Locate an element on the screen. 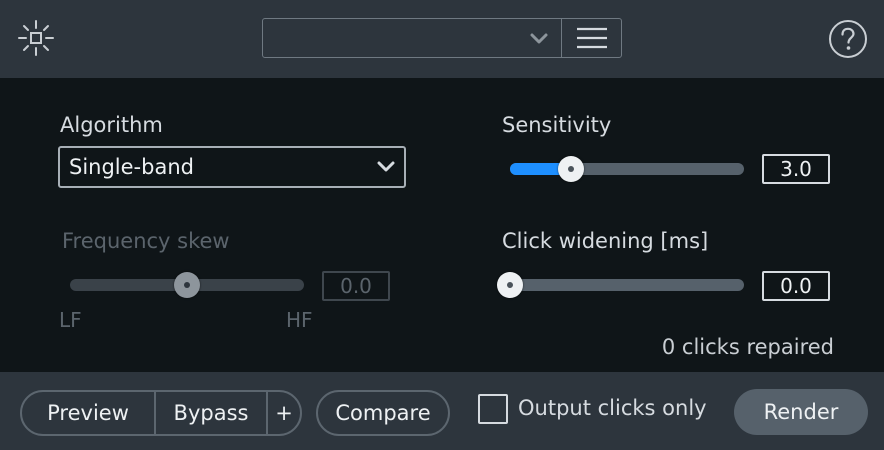 The height and width of the screenshot is (450, 884). click-widening-value-field: 0.0 is located at coordinates (796, 286).